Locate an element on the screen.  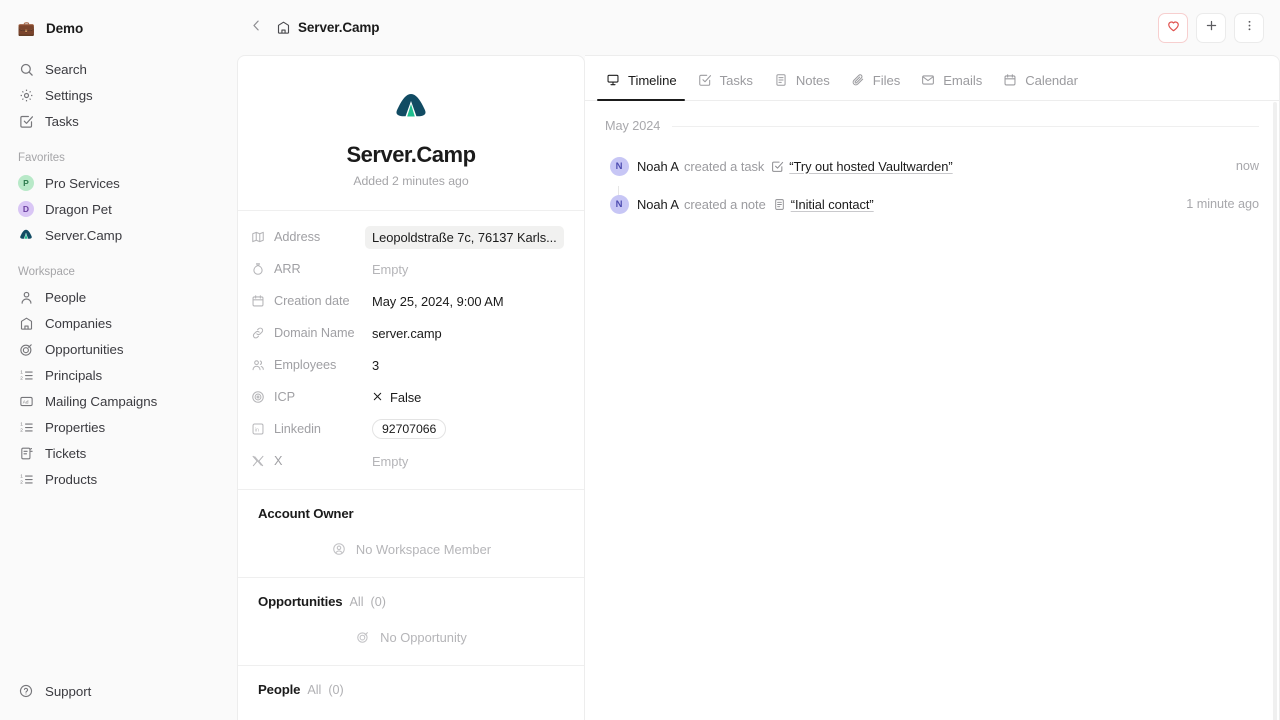
tab-calendar: Calendar is located at coordinates (1040, 80).